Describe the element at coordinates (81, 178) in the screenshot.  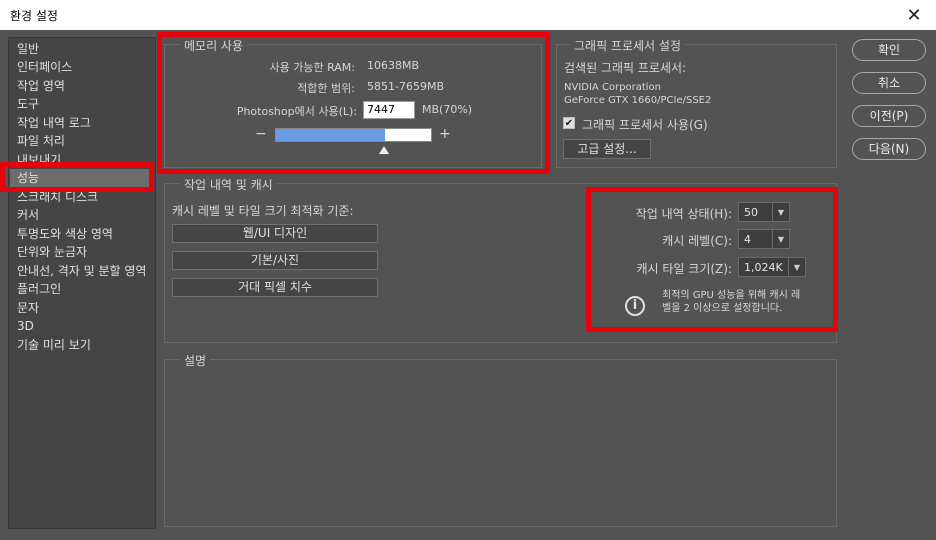
I see `sidebar-item-performance: 성능` at that location.